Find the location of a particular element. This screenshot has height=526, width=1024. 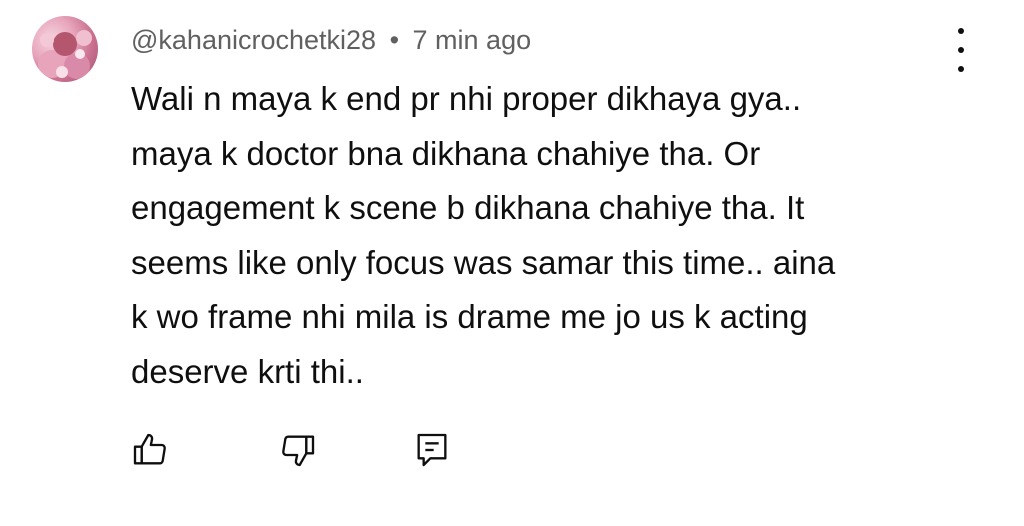

thumbs-up-icon is located at coordinates (149, 449).